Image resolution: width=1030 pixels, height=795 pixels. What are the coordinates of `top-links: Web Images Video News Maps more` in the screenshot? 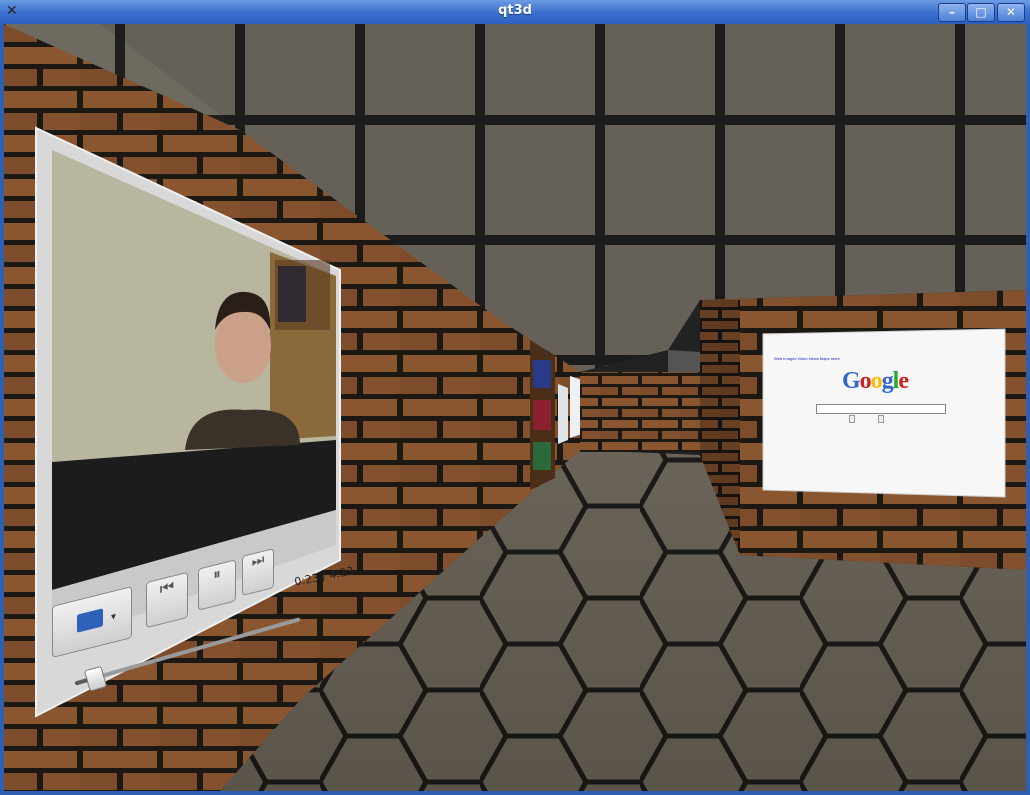 It's located at (807, 358).